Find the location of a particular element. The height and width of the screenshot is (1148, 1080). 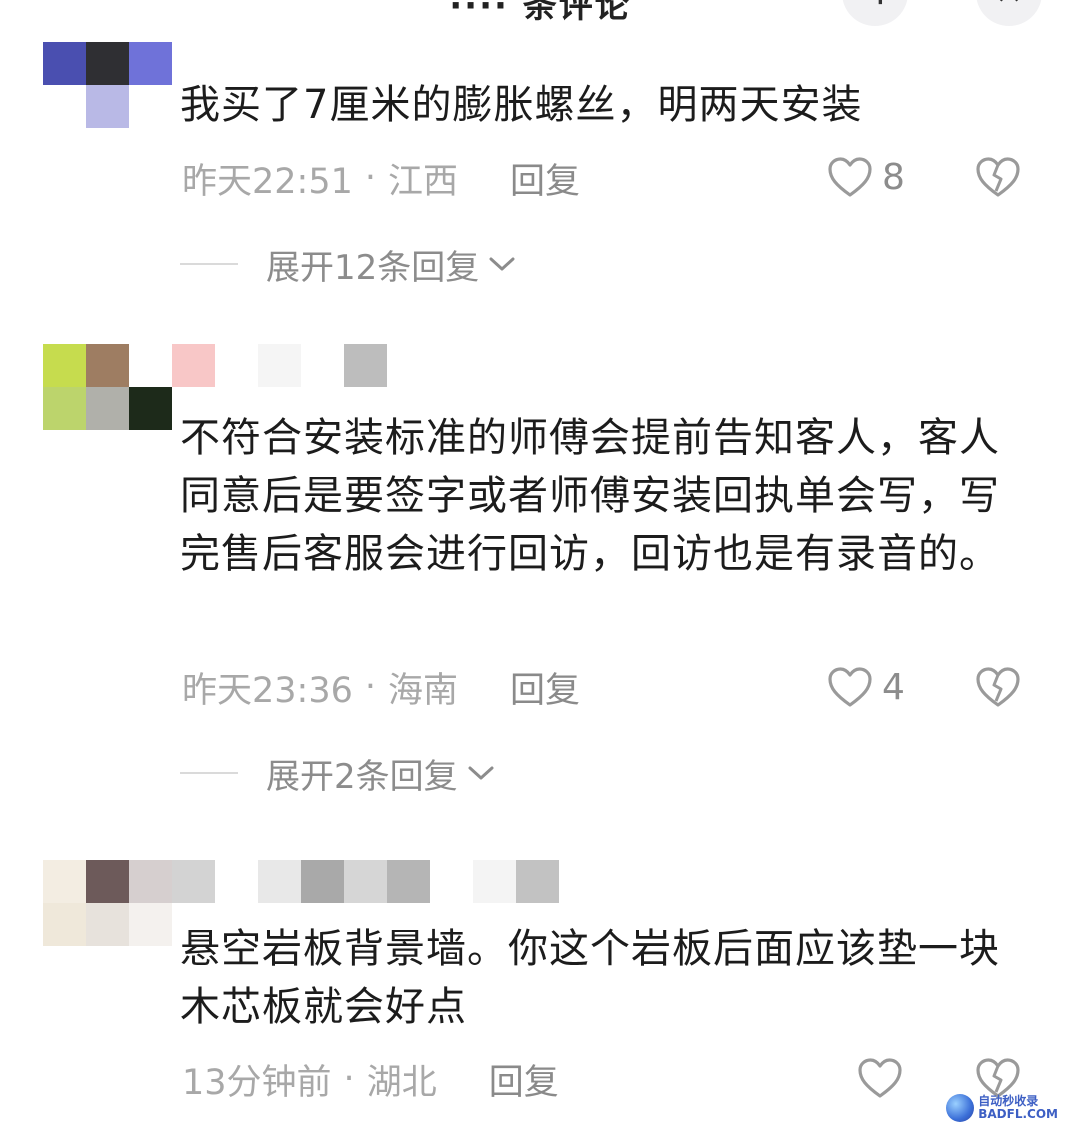

comment-meta: 13分钟前 · 湖北 回复 is located at coordinates (370, 1080).